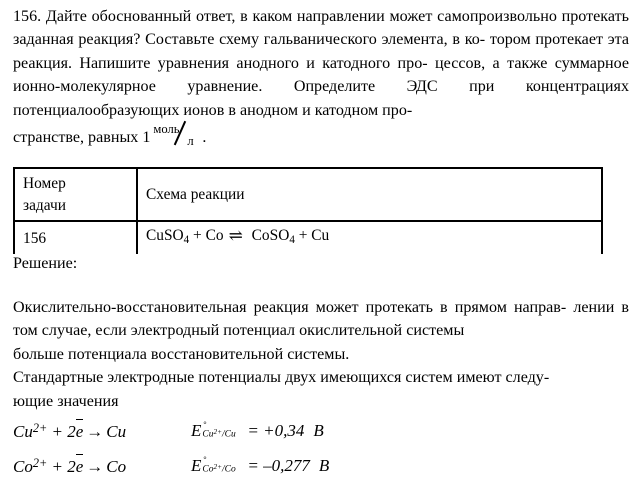  I want to click on plus-sign-cobalt: +, so click(57, 467).